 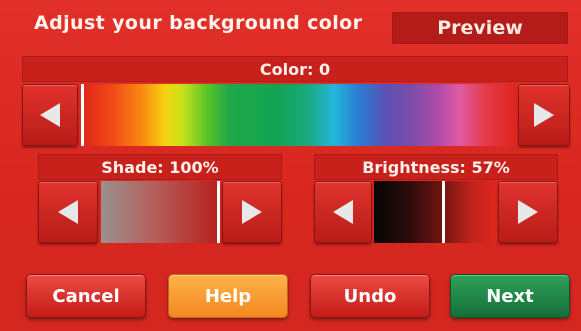 What do you see at coordinates (443, 212) in the screenshot?
I see `brightness-slider-handle` at bounding box center [443, 212].